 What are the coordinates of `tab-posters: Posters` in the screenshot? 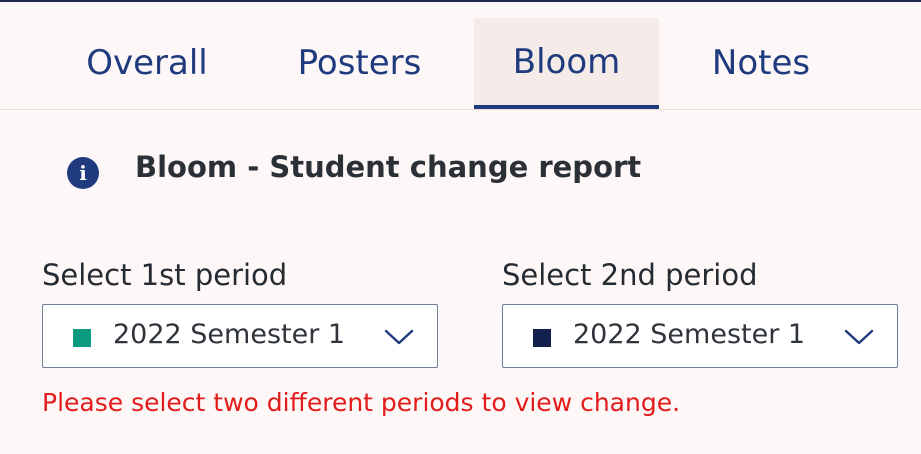 It's located at (359, 62).